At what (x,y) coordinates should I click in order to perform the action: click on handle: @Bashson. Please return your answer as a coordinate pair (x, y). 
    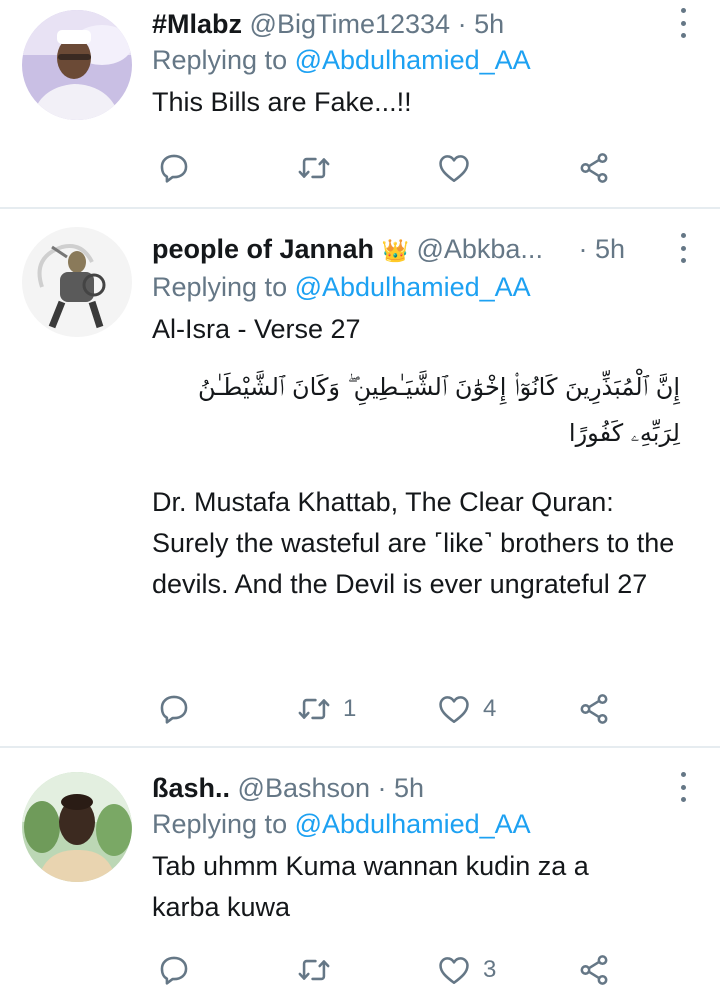
    Looking at the image, I should click on (304, 788).